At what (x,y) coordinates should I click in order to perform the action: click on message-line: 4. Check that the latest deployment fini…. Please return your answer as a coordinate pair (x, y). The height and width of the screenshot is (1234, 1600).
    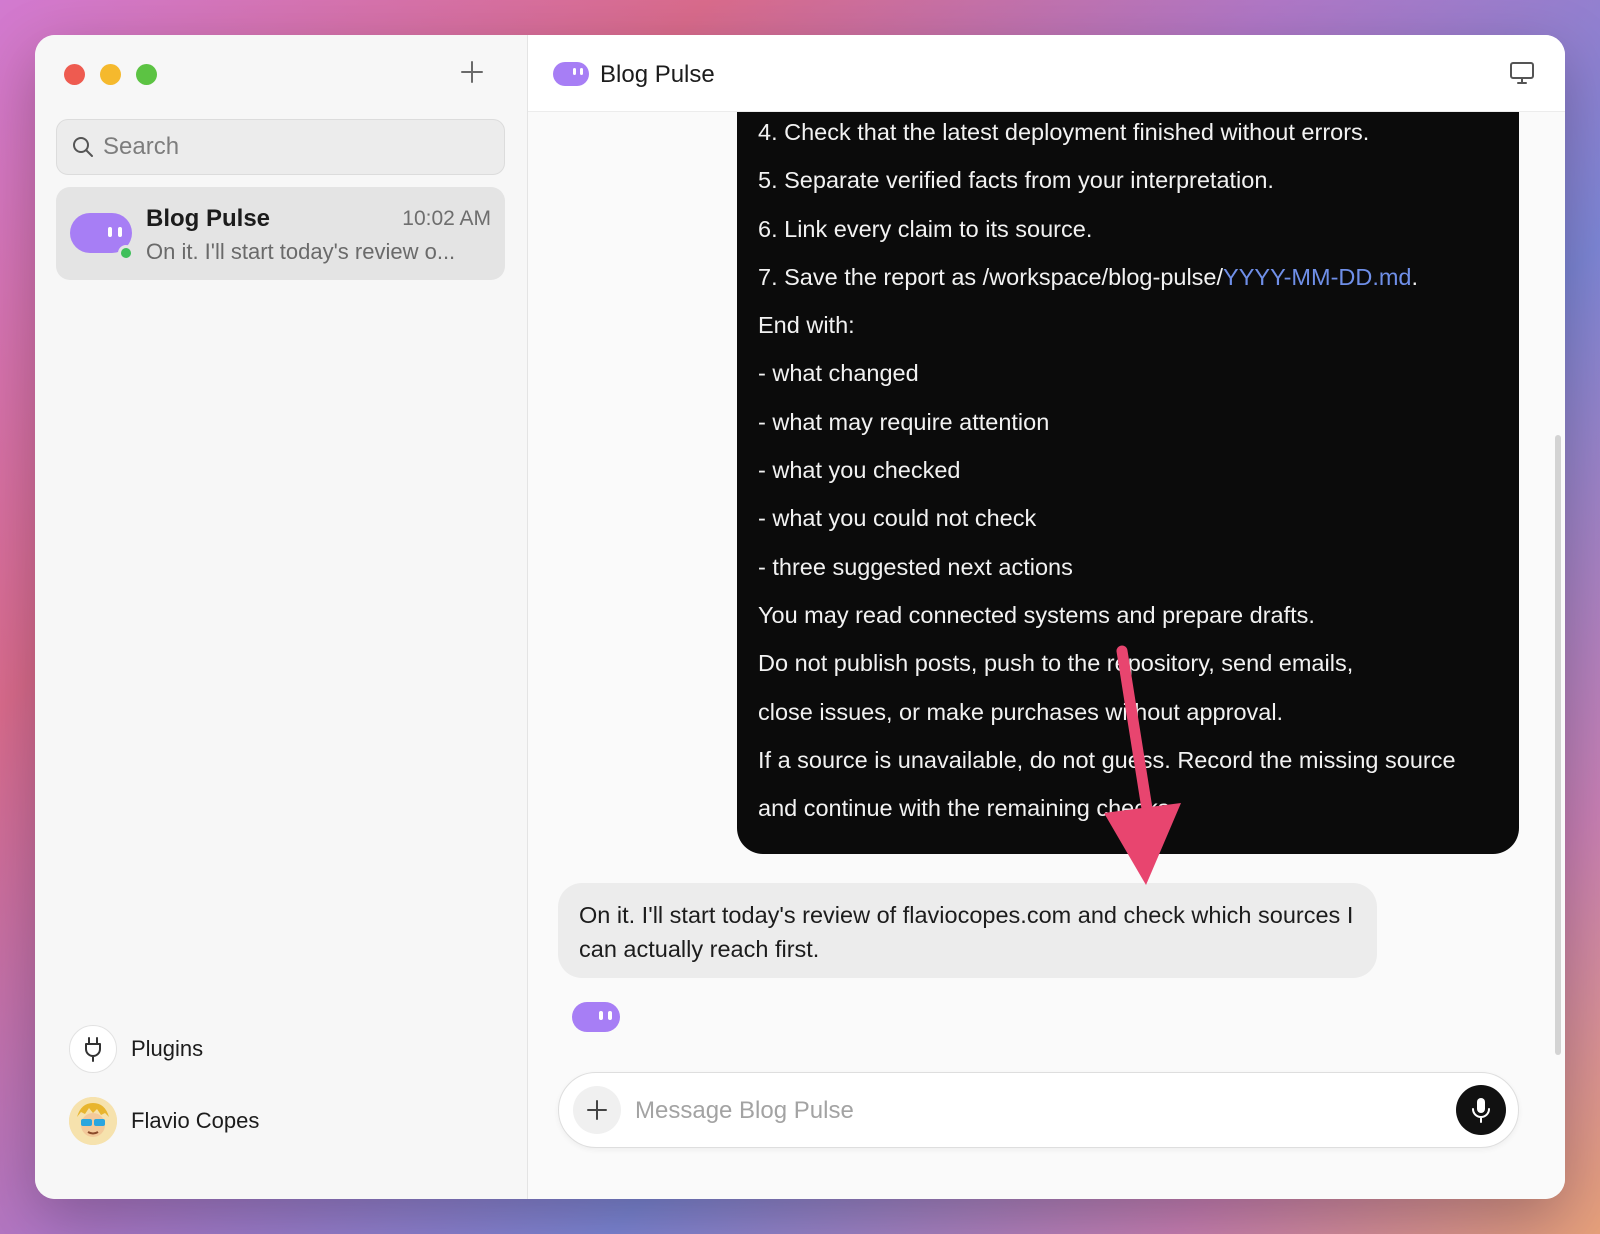
    Looking at the image, I should click on (1064, 132).